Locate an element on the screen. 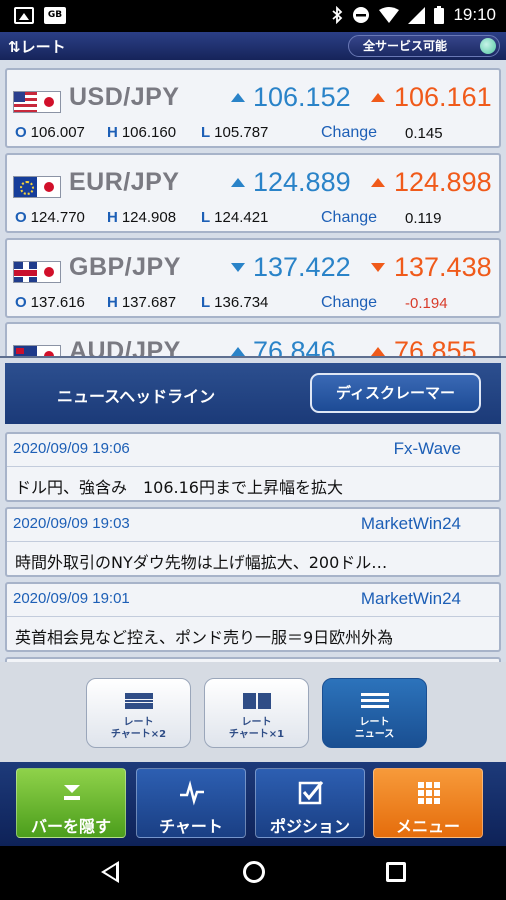  news-date: 2020/09/09 19:01 is located at coordinates (71, 598).